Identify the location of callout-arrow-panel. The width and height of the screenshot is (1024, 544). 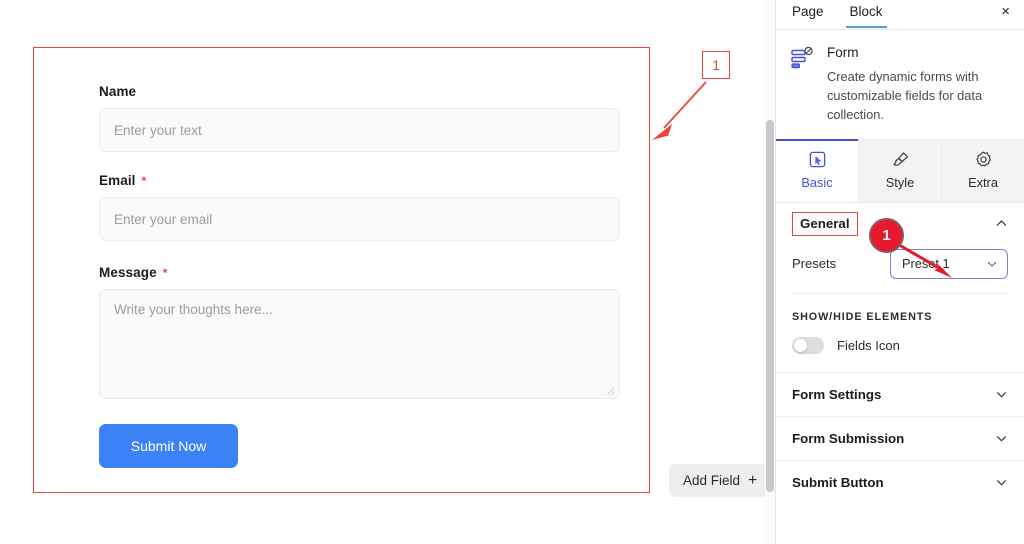
(922, 259).